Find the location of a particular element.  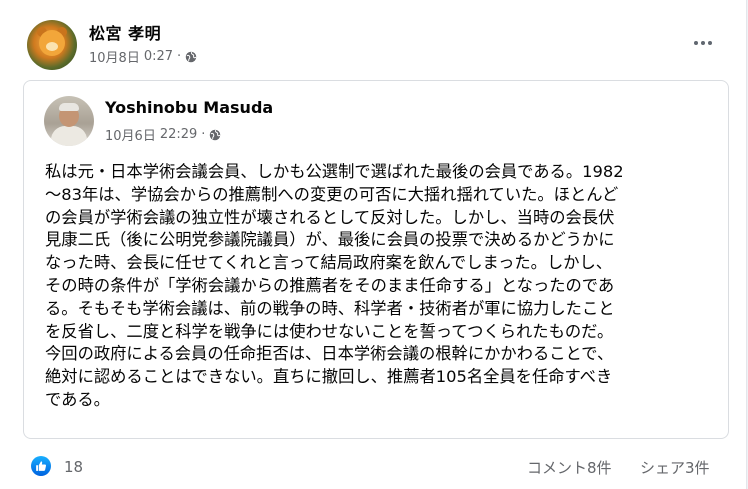

post-text-line: 今回の政府による会員の任命拒否は、日本学術会議の根幹にかかわることで、 is located at coordinates (329, 354).